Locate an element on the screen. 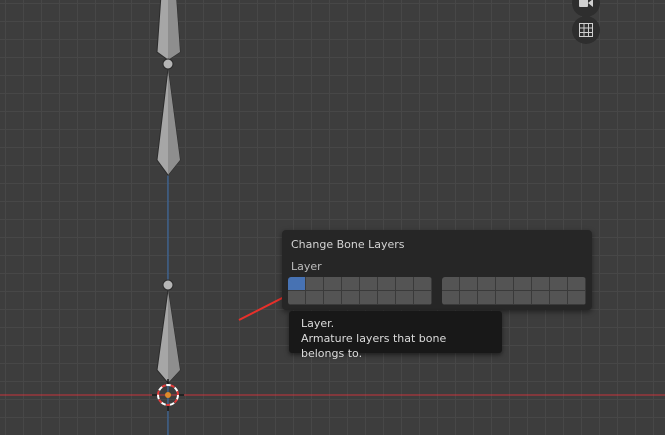 This screenshot has width=665, height=435. layer-grid-right is located at coordinates (514, 291).